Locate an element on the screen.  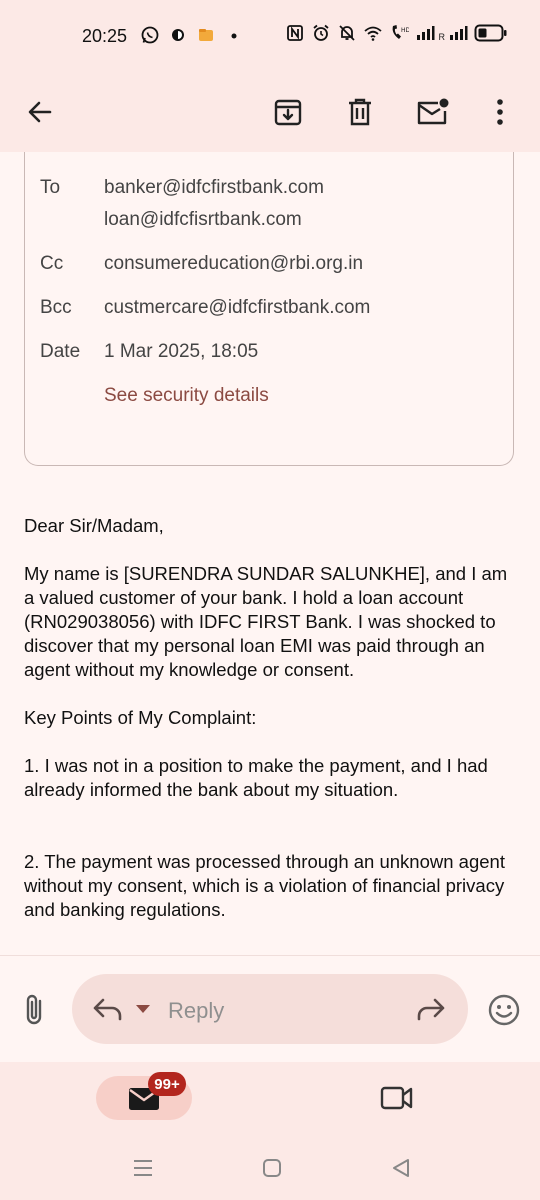
delete-button is located at coordinates (360, 112).